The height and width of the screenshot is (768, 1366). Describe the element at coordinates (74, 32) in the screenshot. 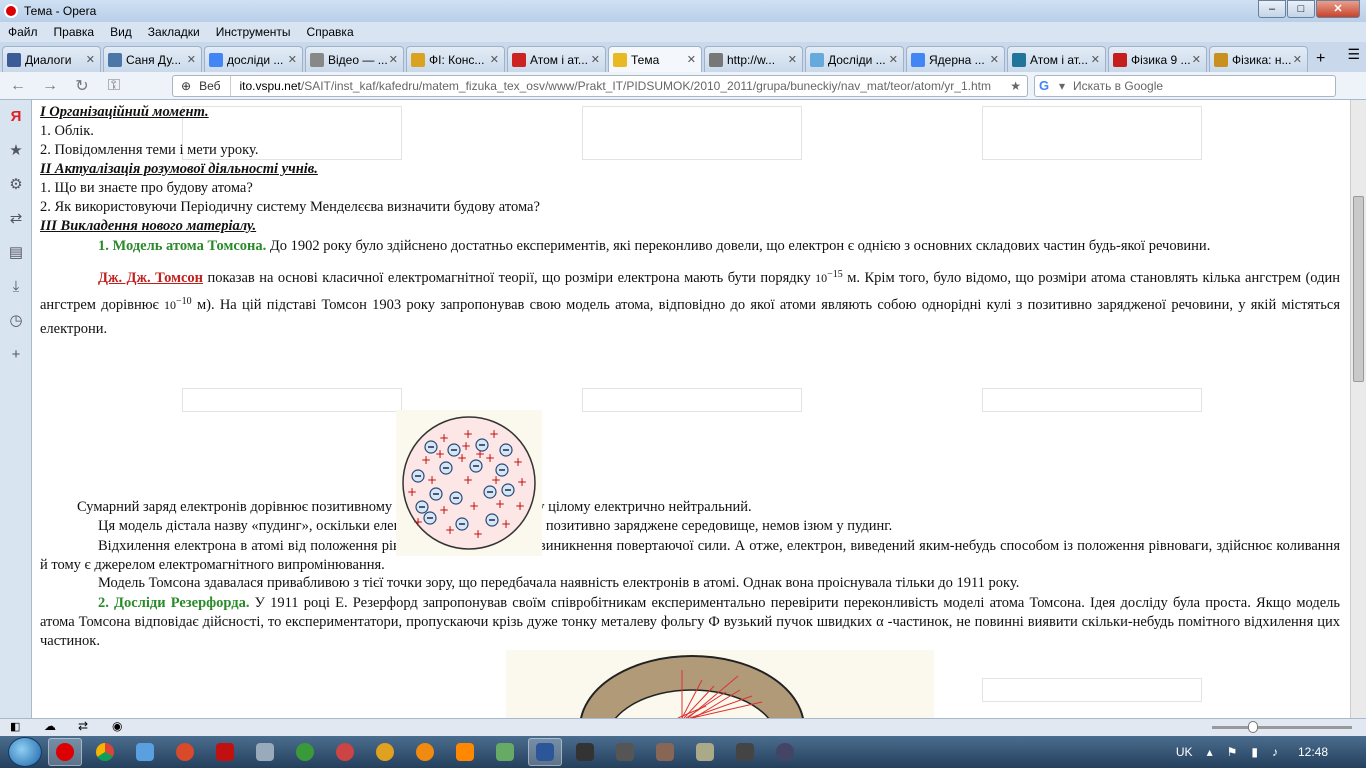

I see `menu-edit: Правка` at that location.